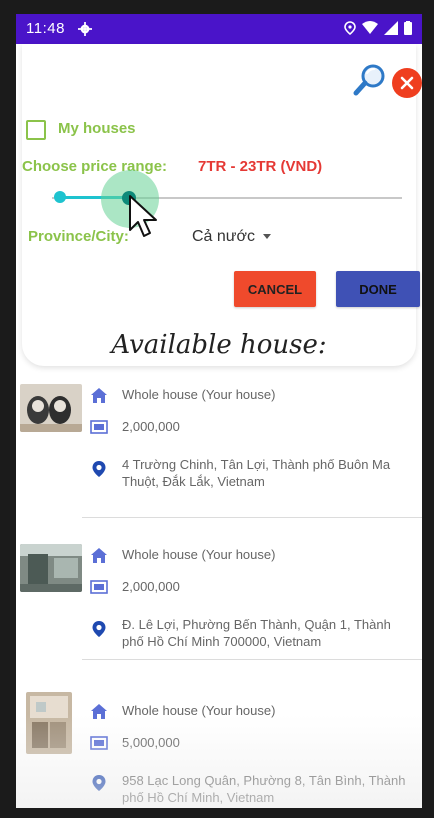 Image resolution: width=434 pixels, height=818 pixels. Describe the element at coordinates (219, 345) in the screenshot. I see `available-house-title: Available house:` at that location.